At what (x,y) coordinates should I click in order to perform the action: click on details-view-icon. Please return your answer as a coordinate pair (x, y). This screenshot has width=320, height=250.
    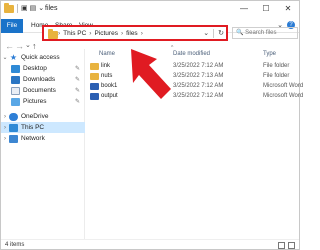
    Looking at the image, I should click on (281, 245).